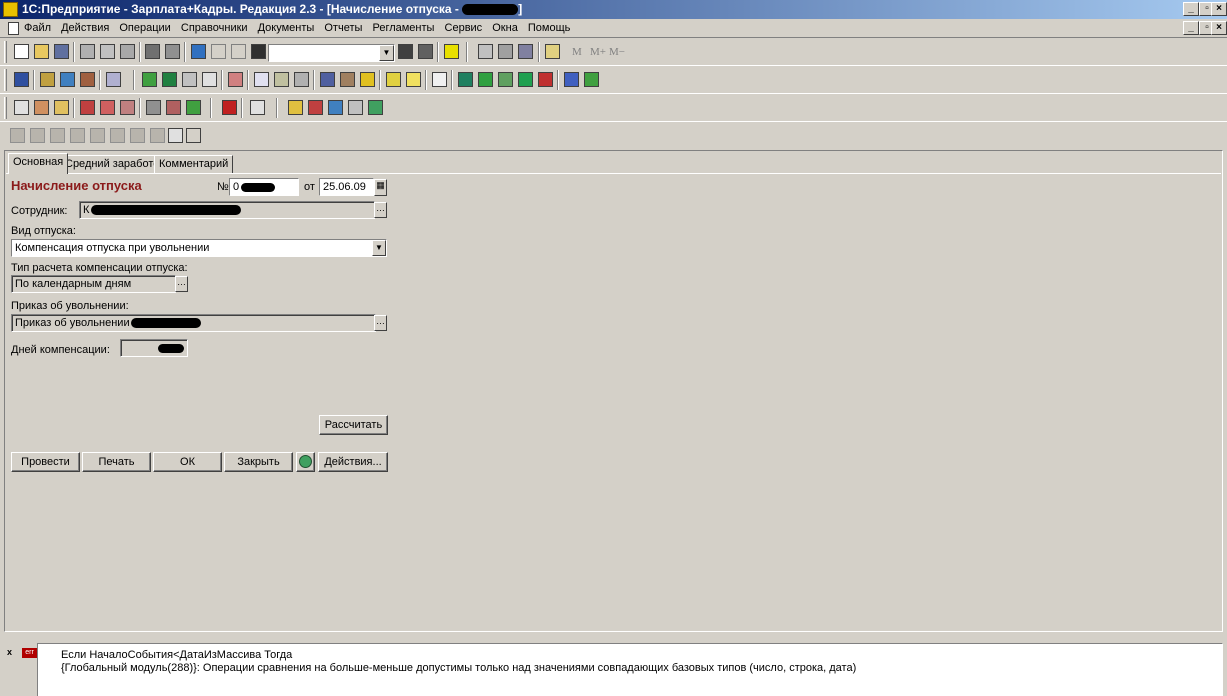 This screenshot has height=696, width=1227. Describe the element at coordinates (175, 135) in the screenshot. I see `help-icon` at that location.